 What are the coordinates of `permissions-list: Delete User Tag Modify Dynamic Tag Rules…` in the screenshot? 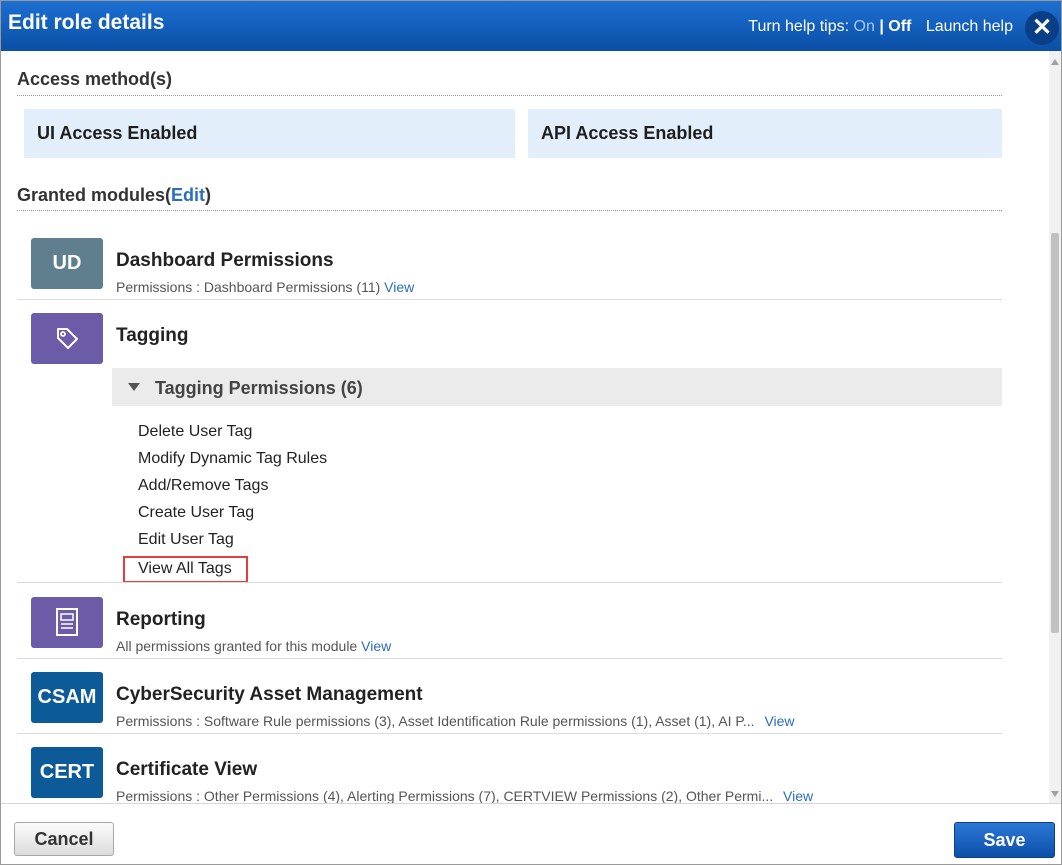 It's located at (225, 503).